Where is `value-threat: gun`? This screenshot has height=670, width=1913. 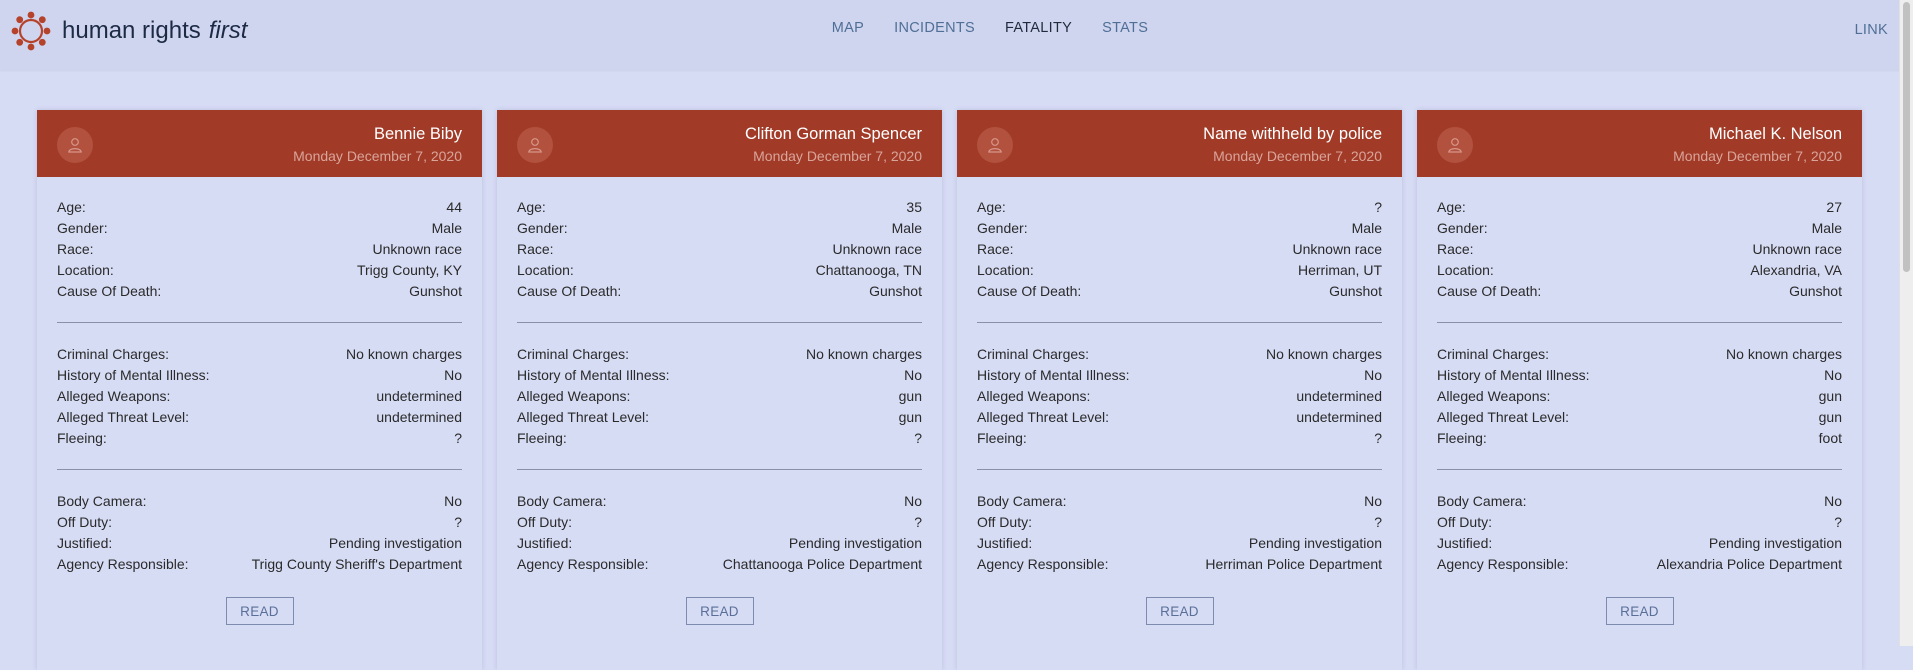 value-threat: gun is located at coordinates (910, 417).